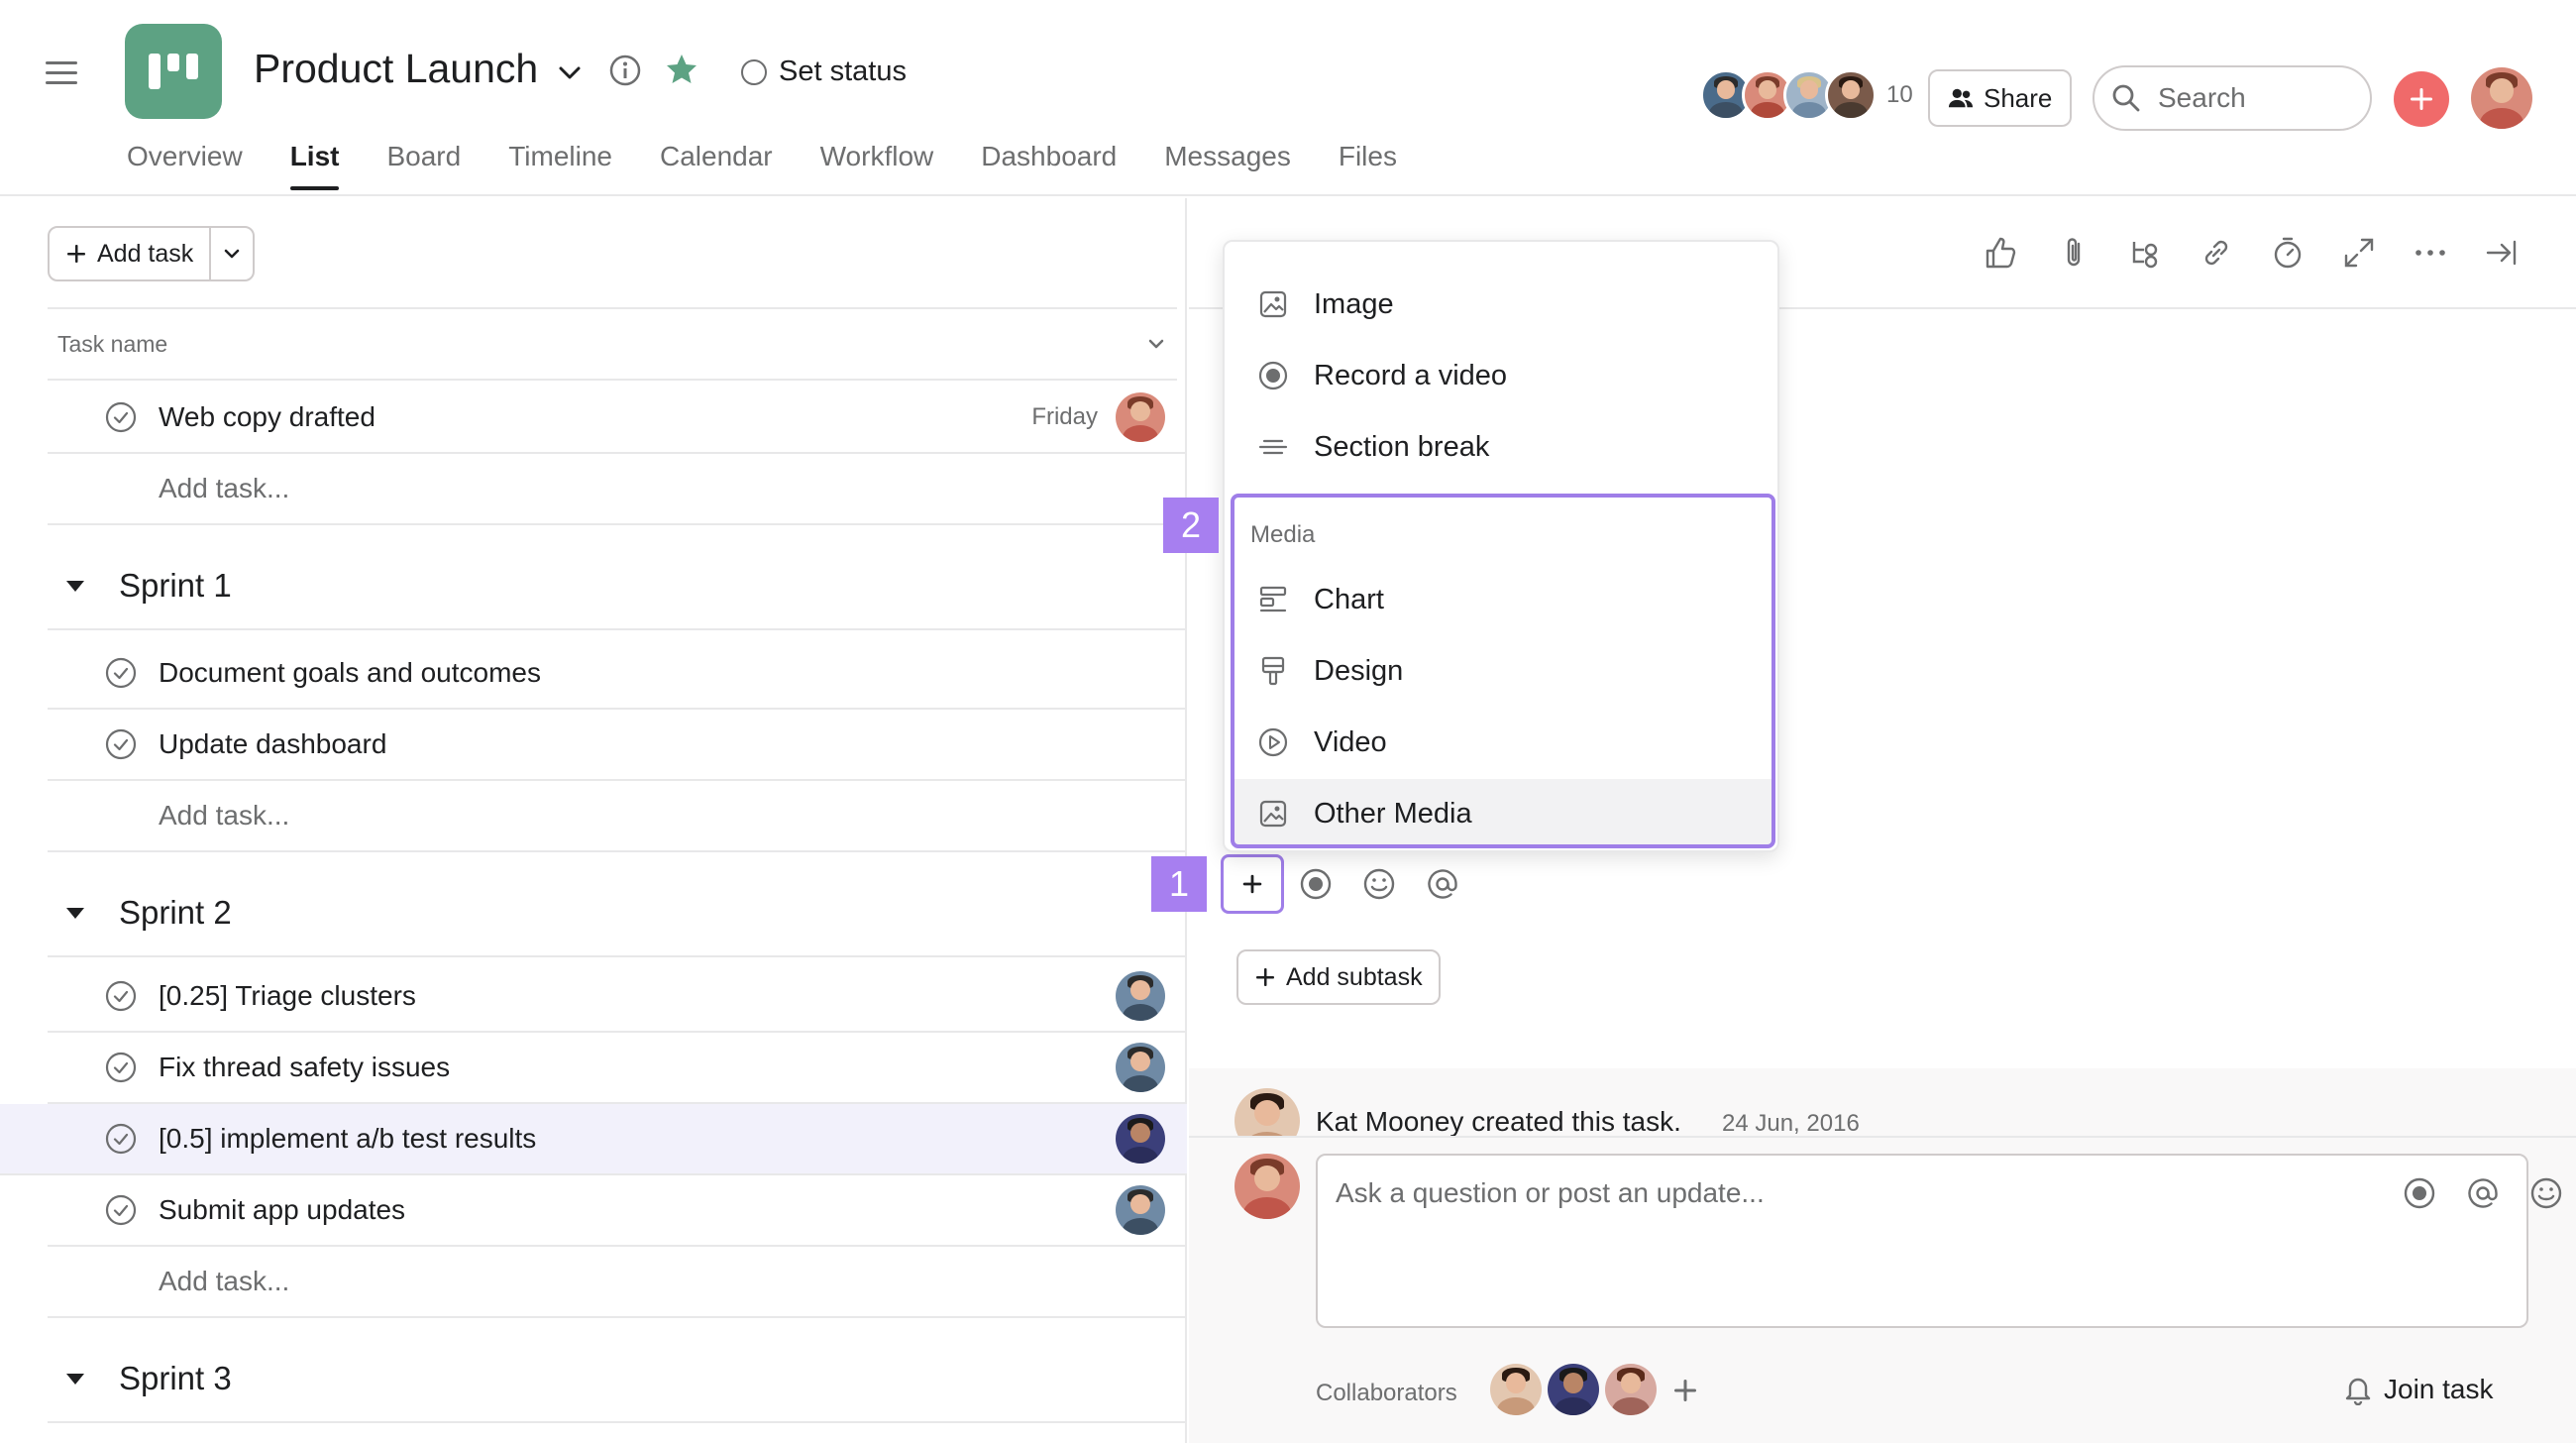  Describe the element at coordinates (175, 913) in the screenshot. I see `section-title: Sprint 2` at that location.